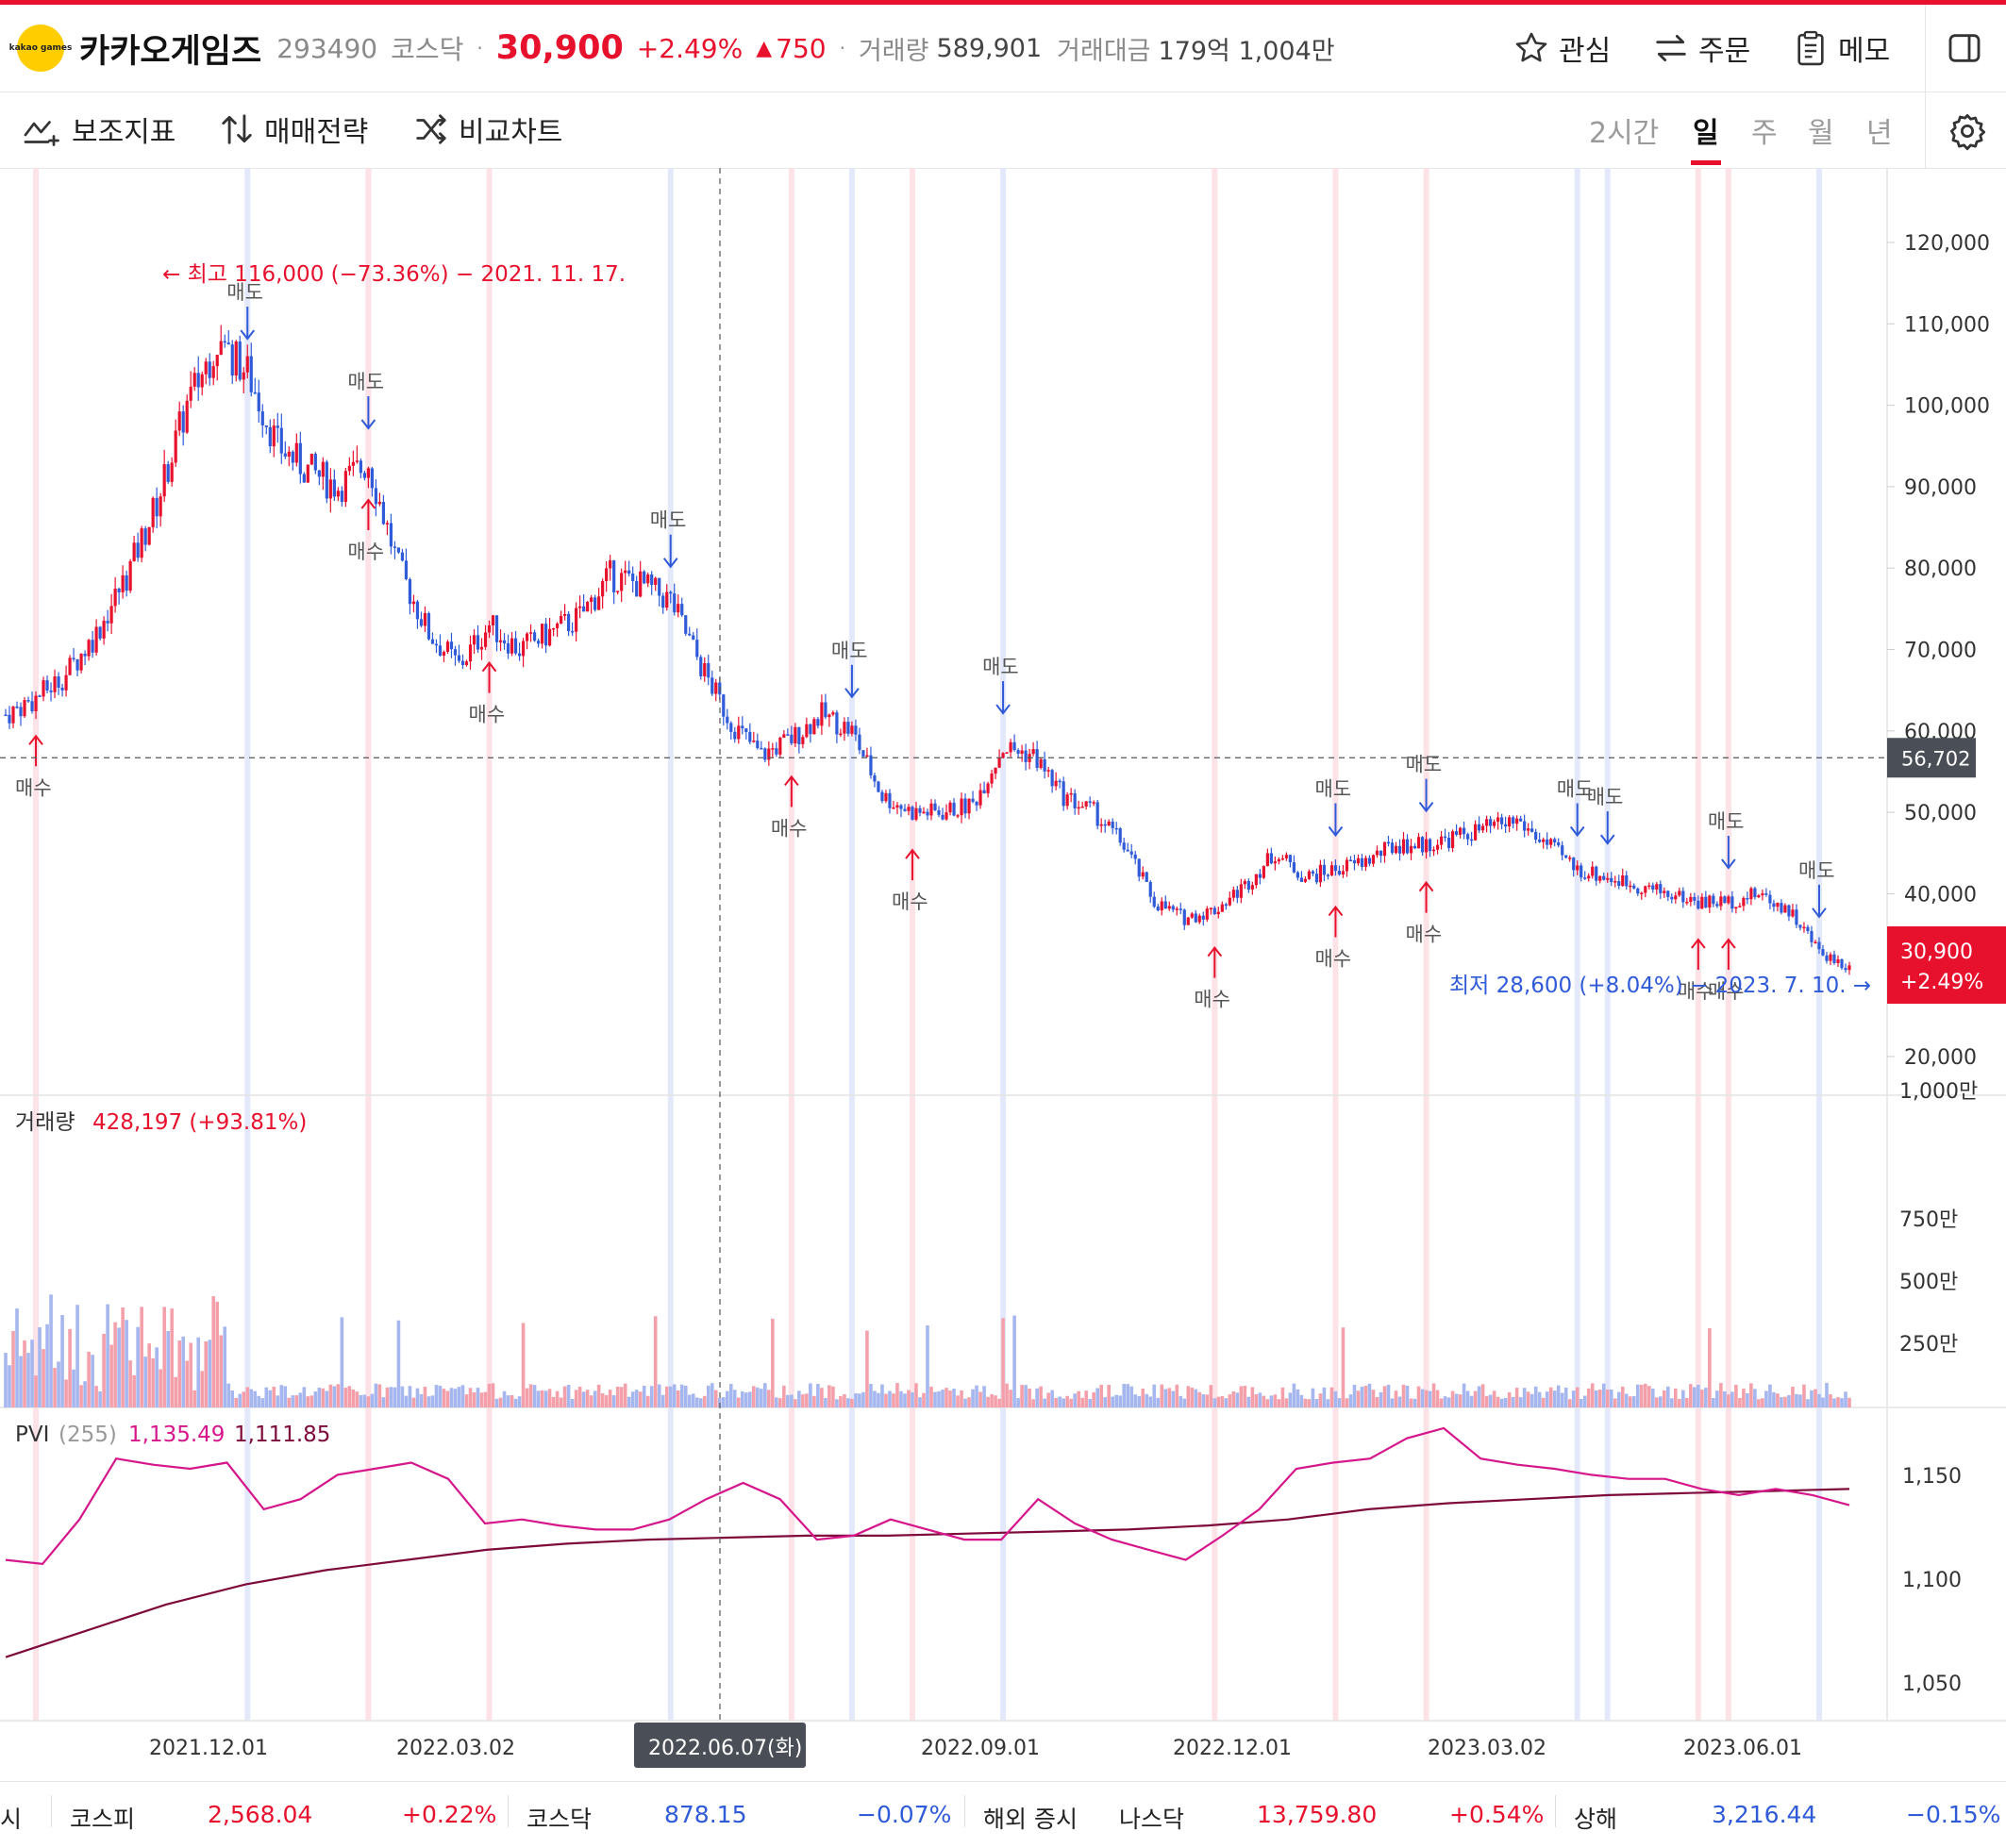  I want to click on shanghai-value: 3,216.44, so click(1764, 1815).